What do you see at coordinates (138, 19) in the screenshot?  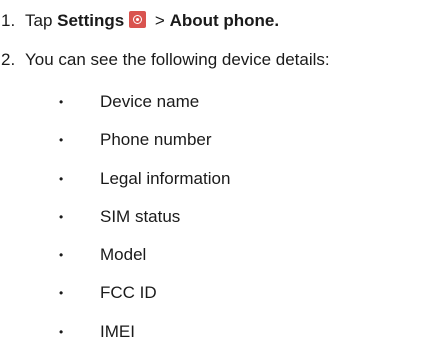 I see `settings-gear-icon` at bounding box center [138, 19].